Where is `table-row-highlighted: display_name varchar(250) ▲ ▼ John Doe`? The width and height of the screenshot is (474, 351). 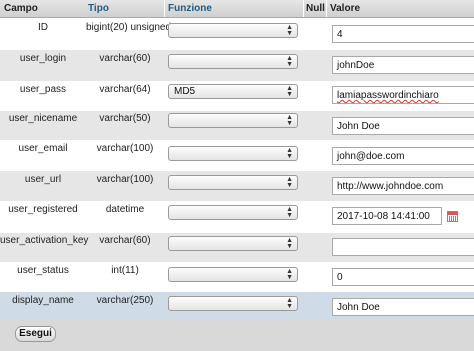 table-row-highlighted: display_name varchar(250) ▲ ▼ John Doe is located at coordinates (237, 306).